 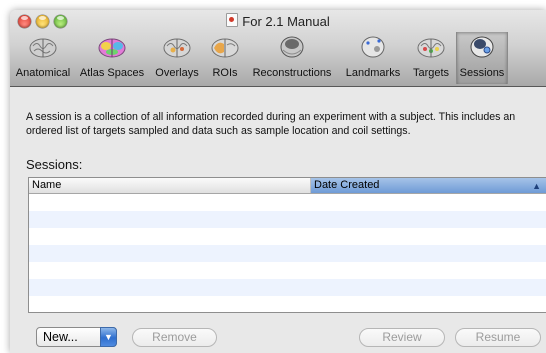 What do you see at coordinates (347, 185) in the screenshot?
I see `column-header-date-created-label: Date Created` at bounding box center [347, 185].